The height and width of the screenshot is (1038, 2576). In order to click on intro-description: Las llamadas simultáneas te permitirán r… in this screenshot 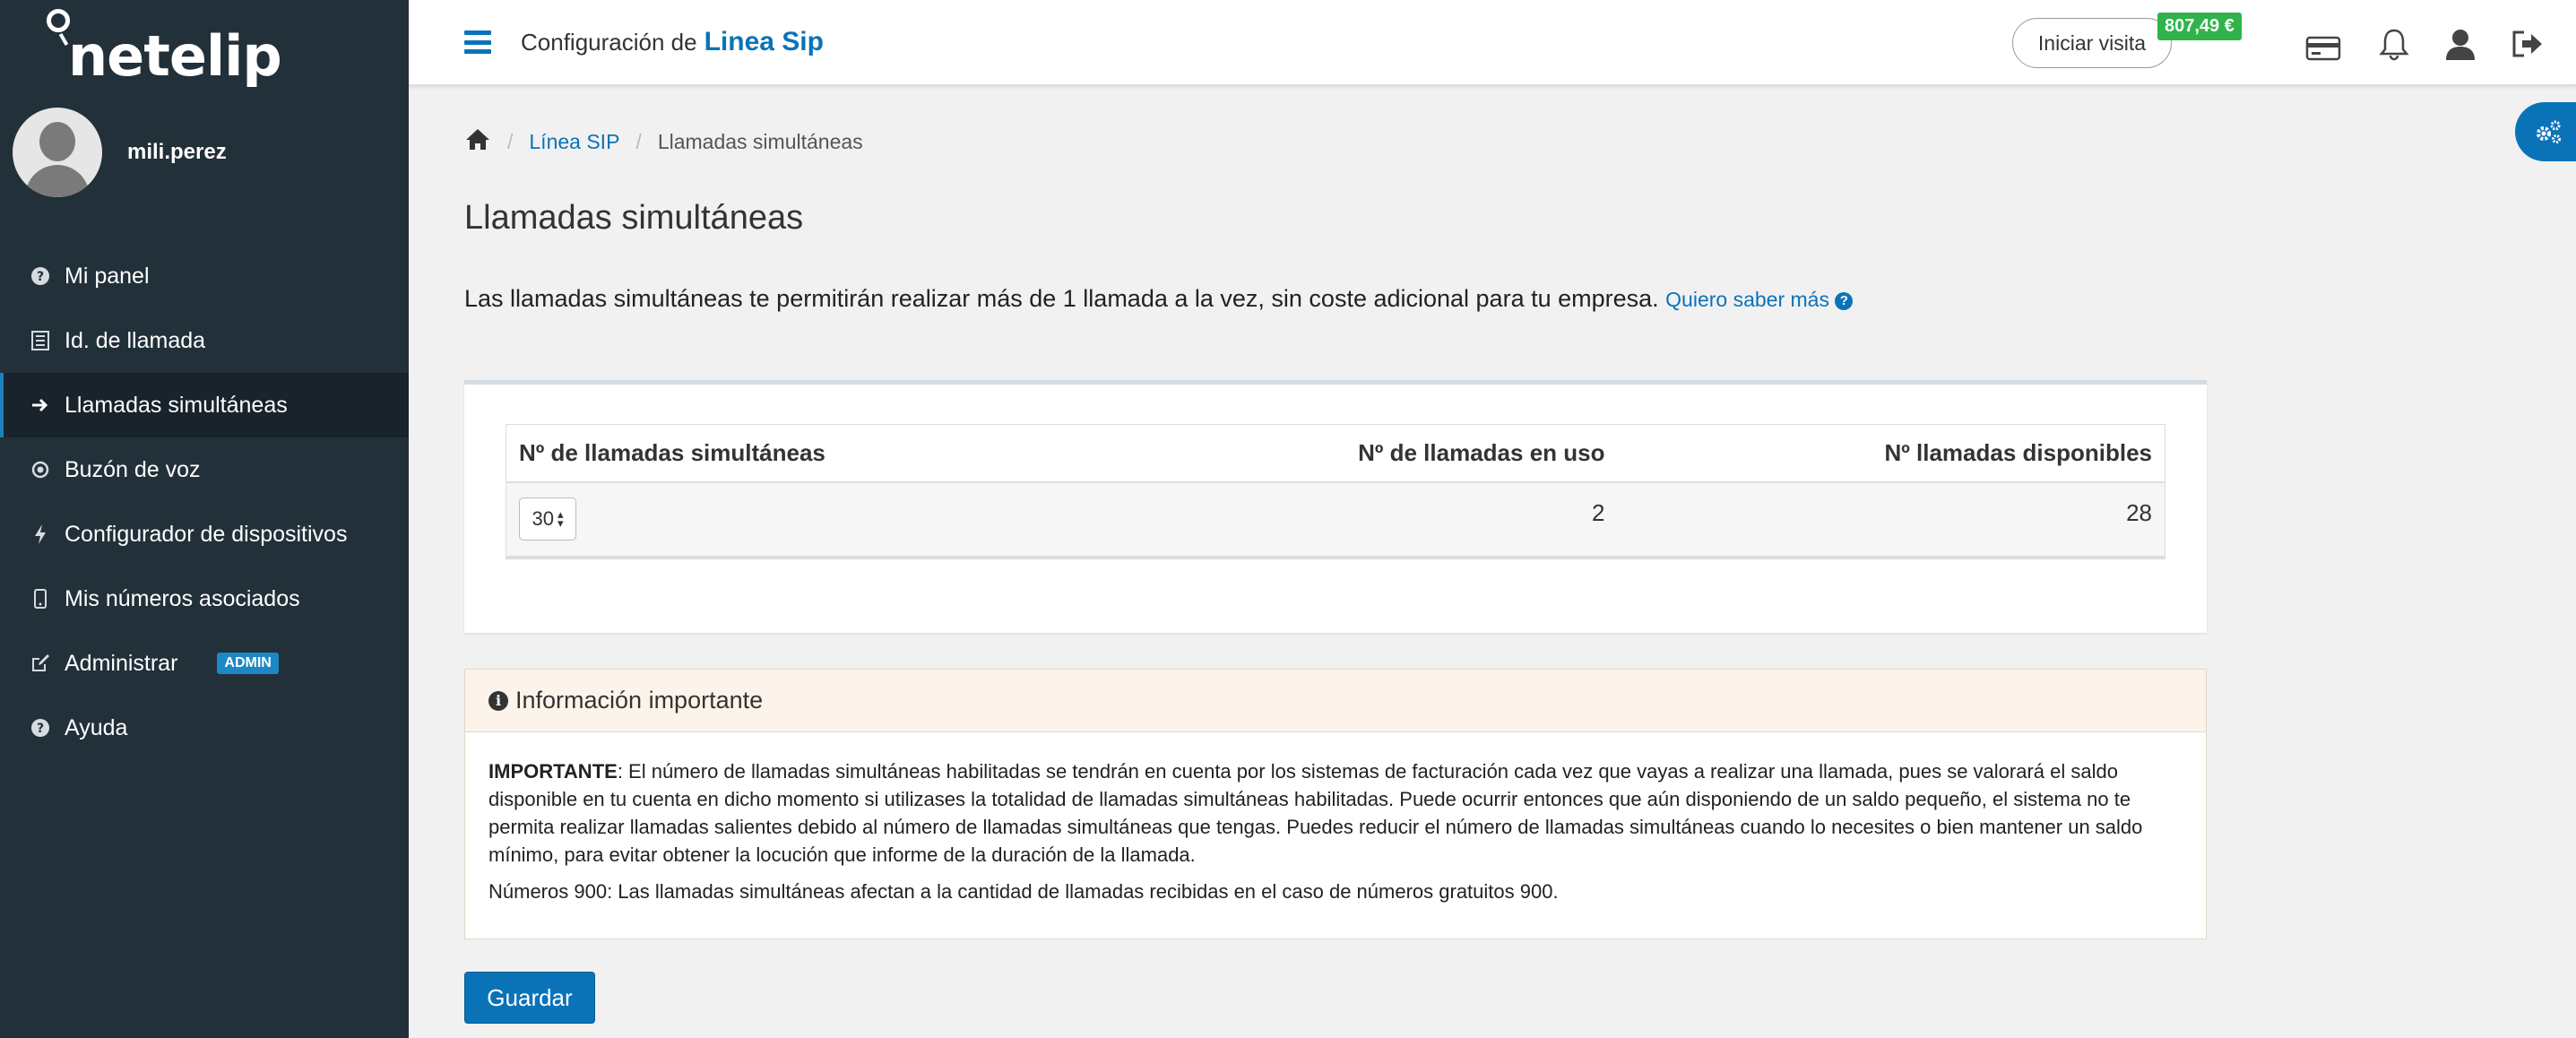, I will do `click(1061, 298)`.